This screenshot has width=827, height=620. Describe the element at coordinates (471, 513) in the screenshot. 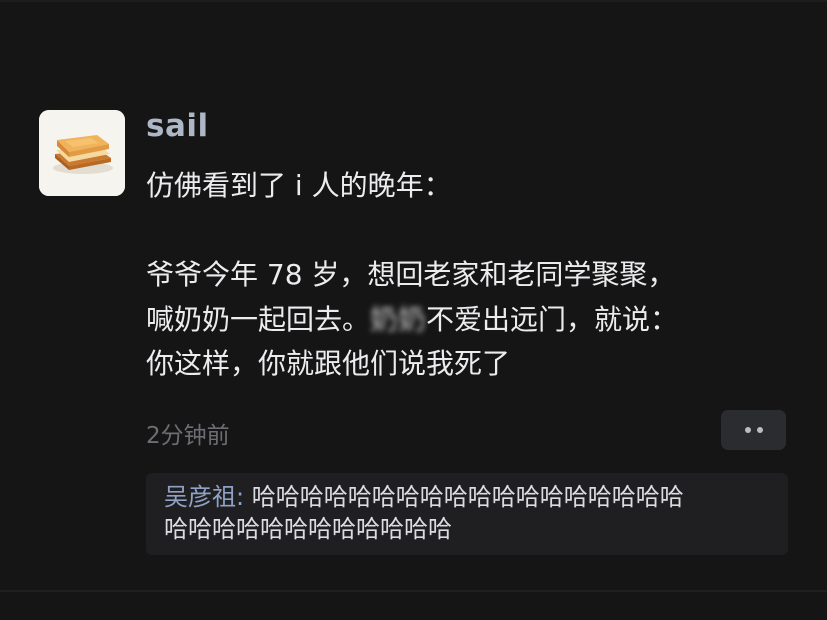

I see `reply-text: 吴彦祖: 哈哈哈哈哈哈哈哈哈哈哈哈哈哈哈哈哈哈 哈哈哈哈哈哈哈哈哈哈哈哈` at that location.